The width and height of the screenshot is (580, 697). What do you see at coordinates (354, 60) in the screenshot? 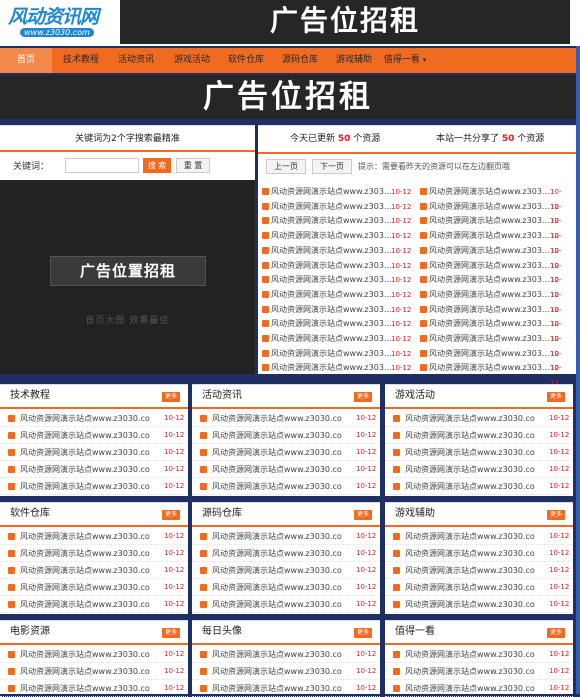
I see `nav-item-game-aid: 游戏辅助` at bounding box center [354, 60].